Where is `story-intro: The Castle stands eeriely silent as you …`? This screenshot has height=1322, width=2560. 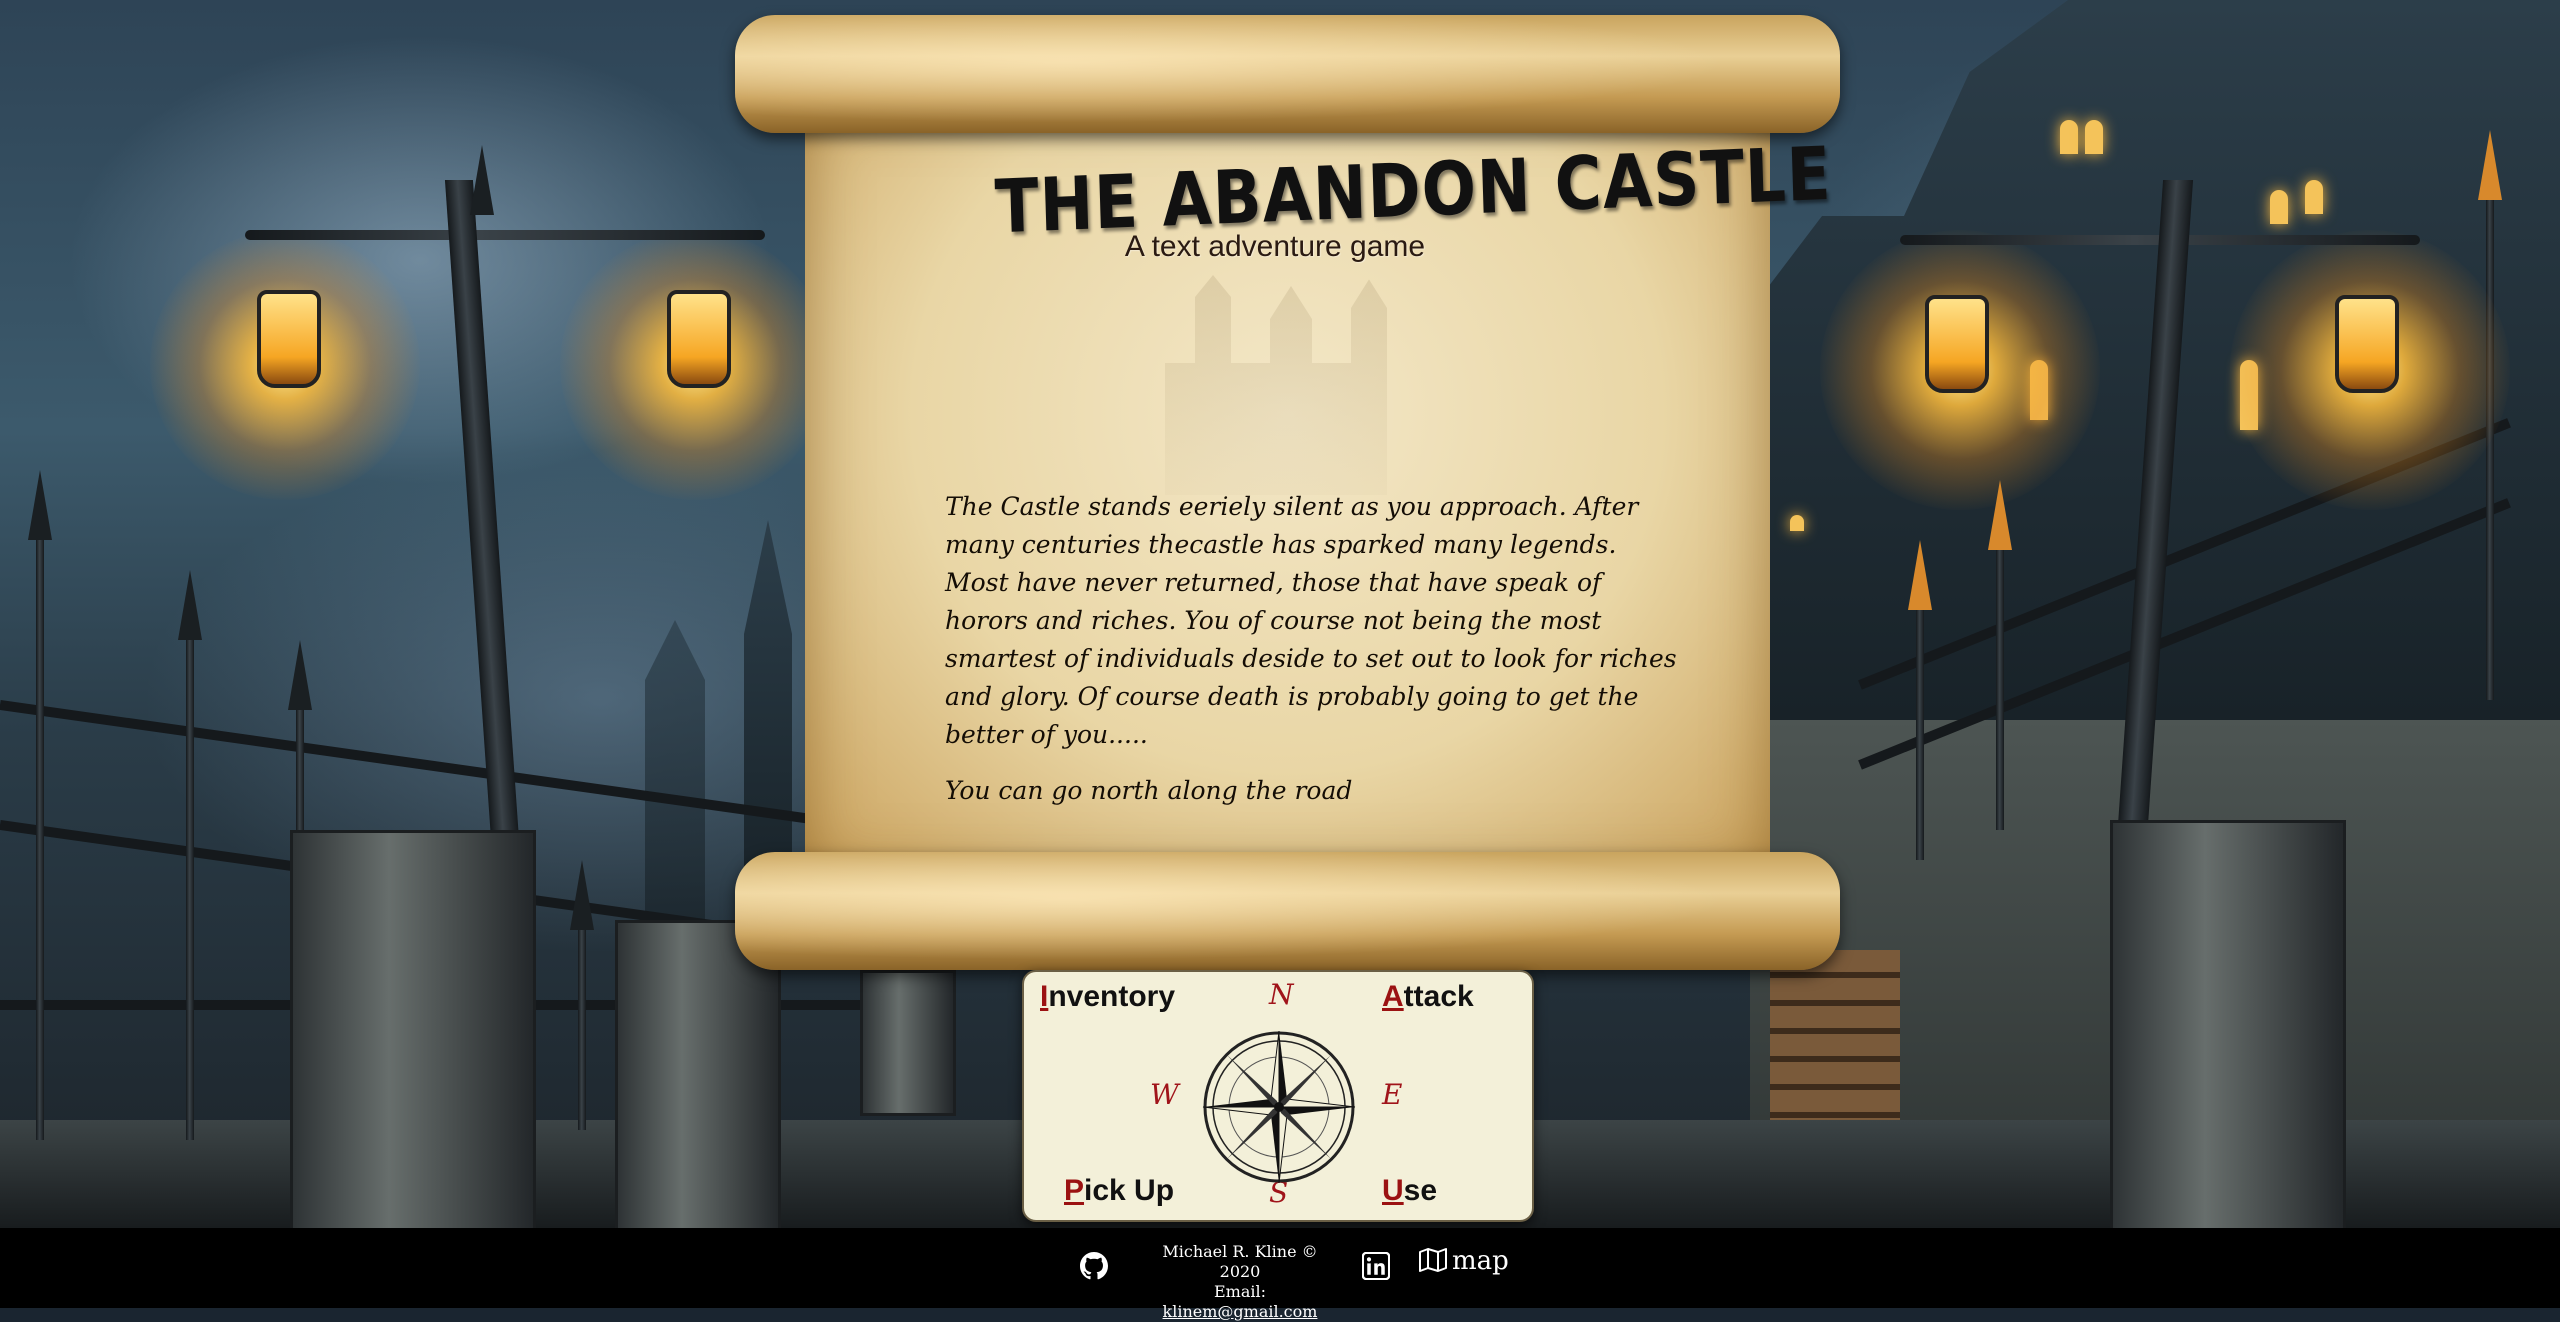
story-intro: The Castle stands eeriely silent as you … is located at coordinates (1311, 620).